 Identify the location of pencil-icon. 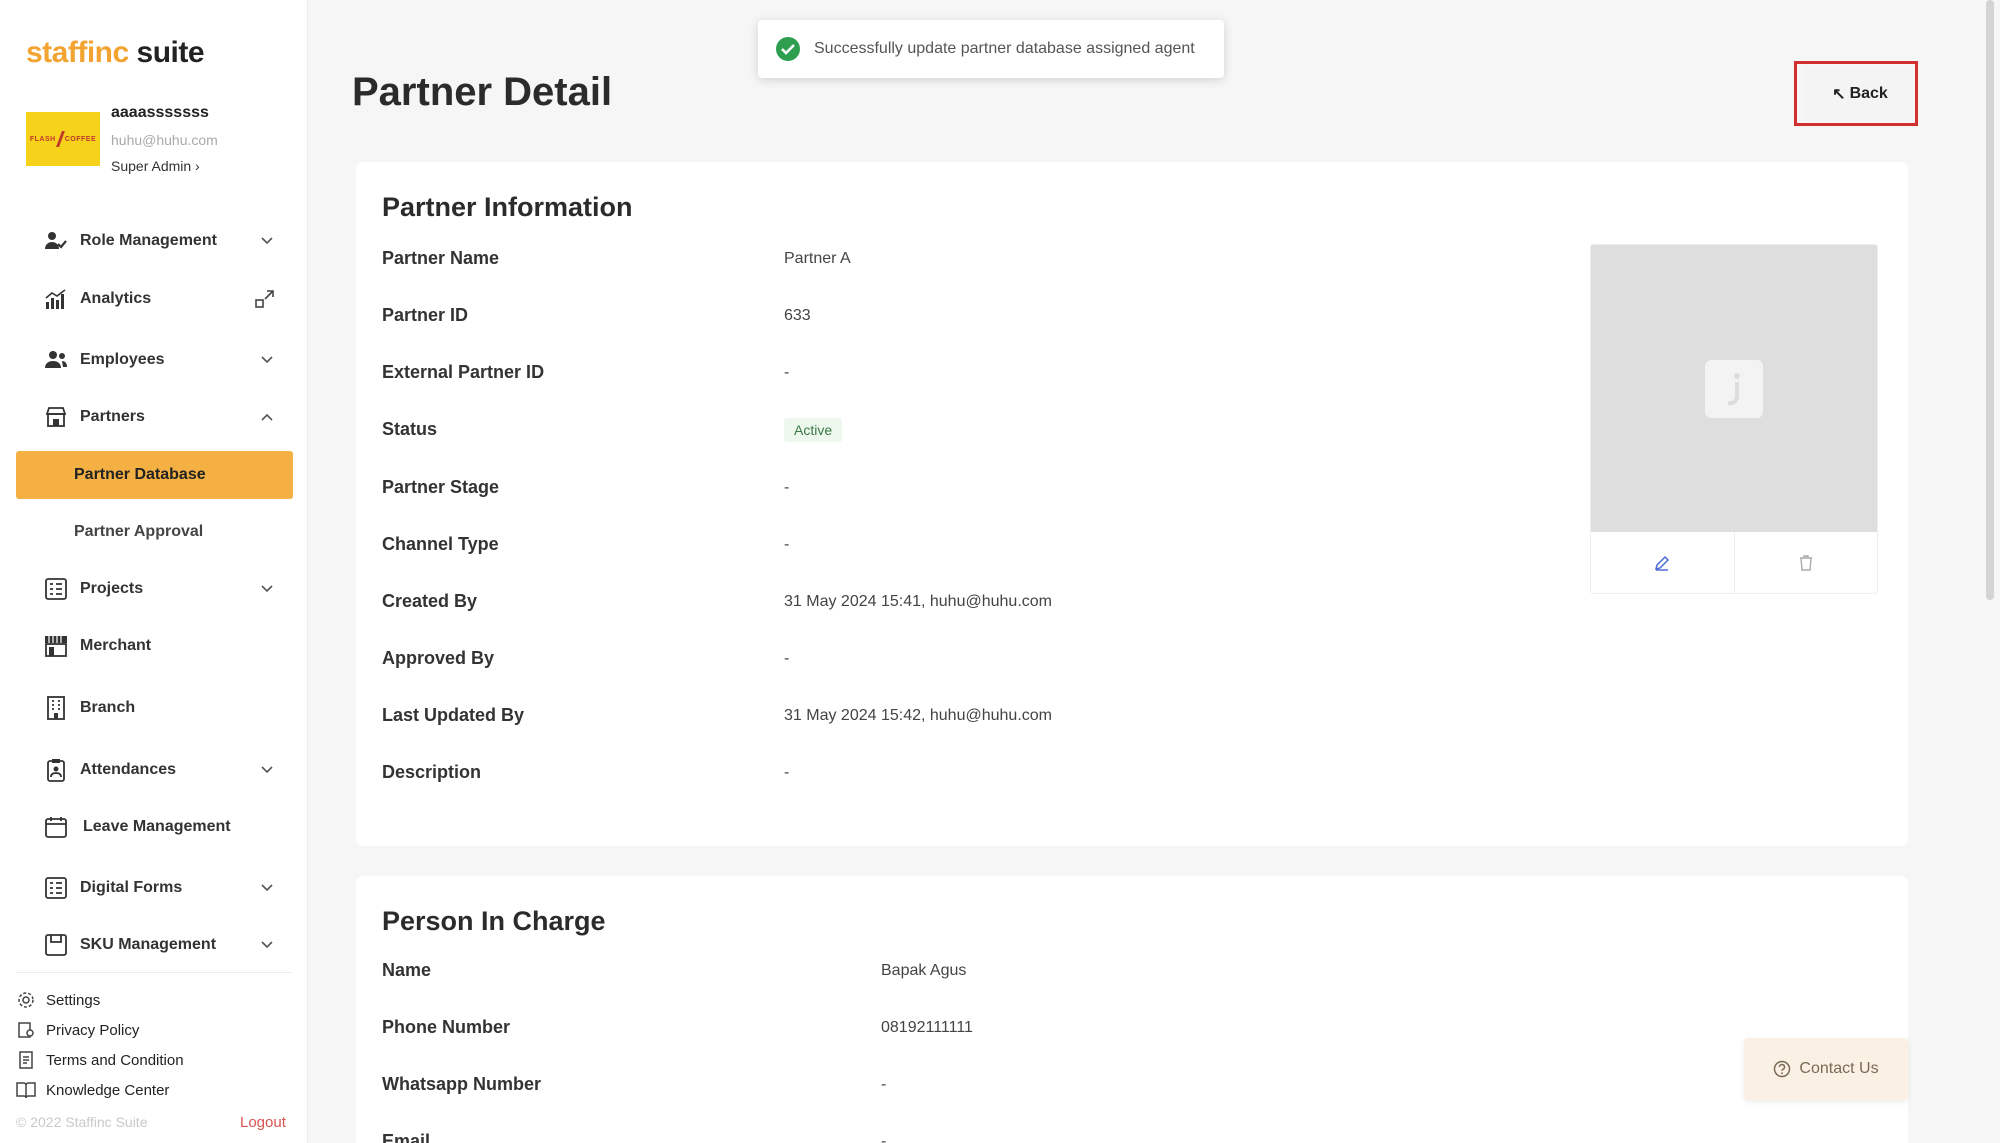
(1662, 563).